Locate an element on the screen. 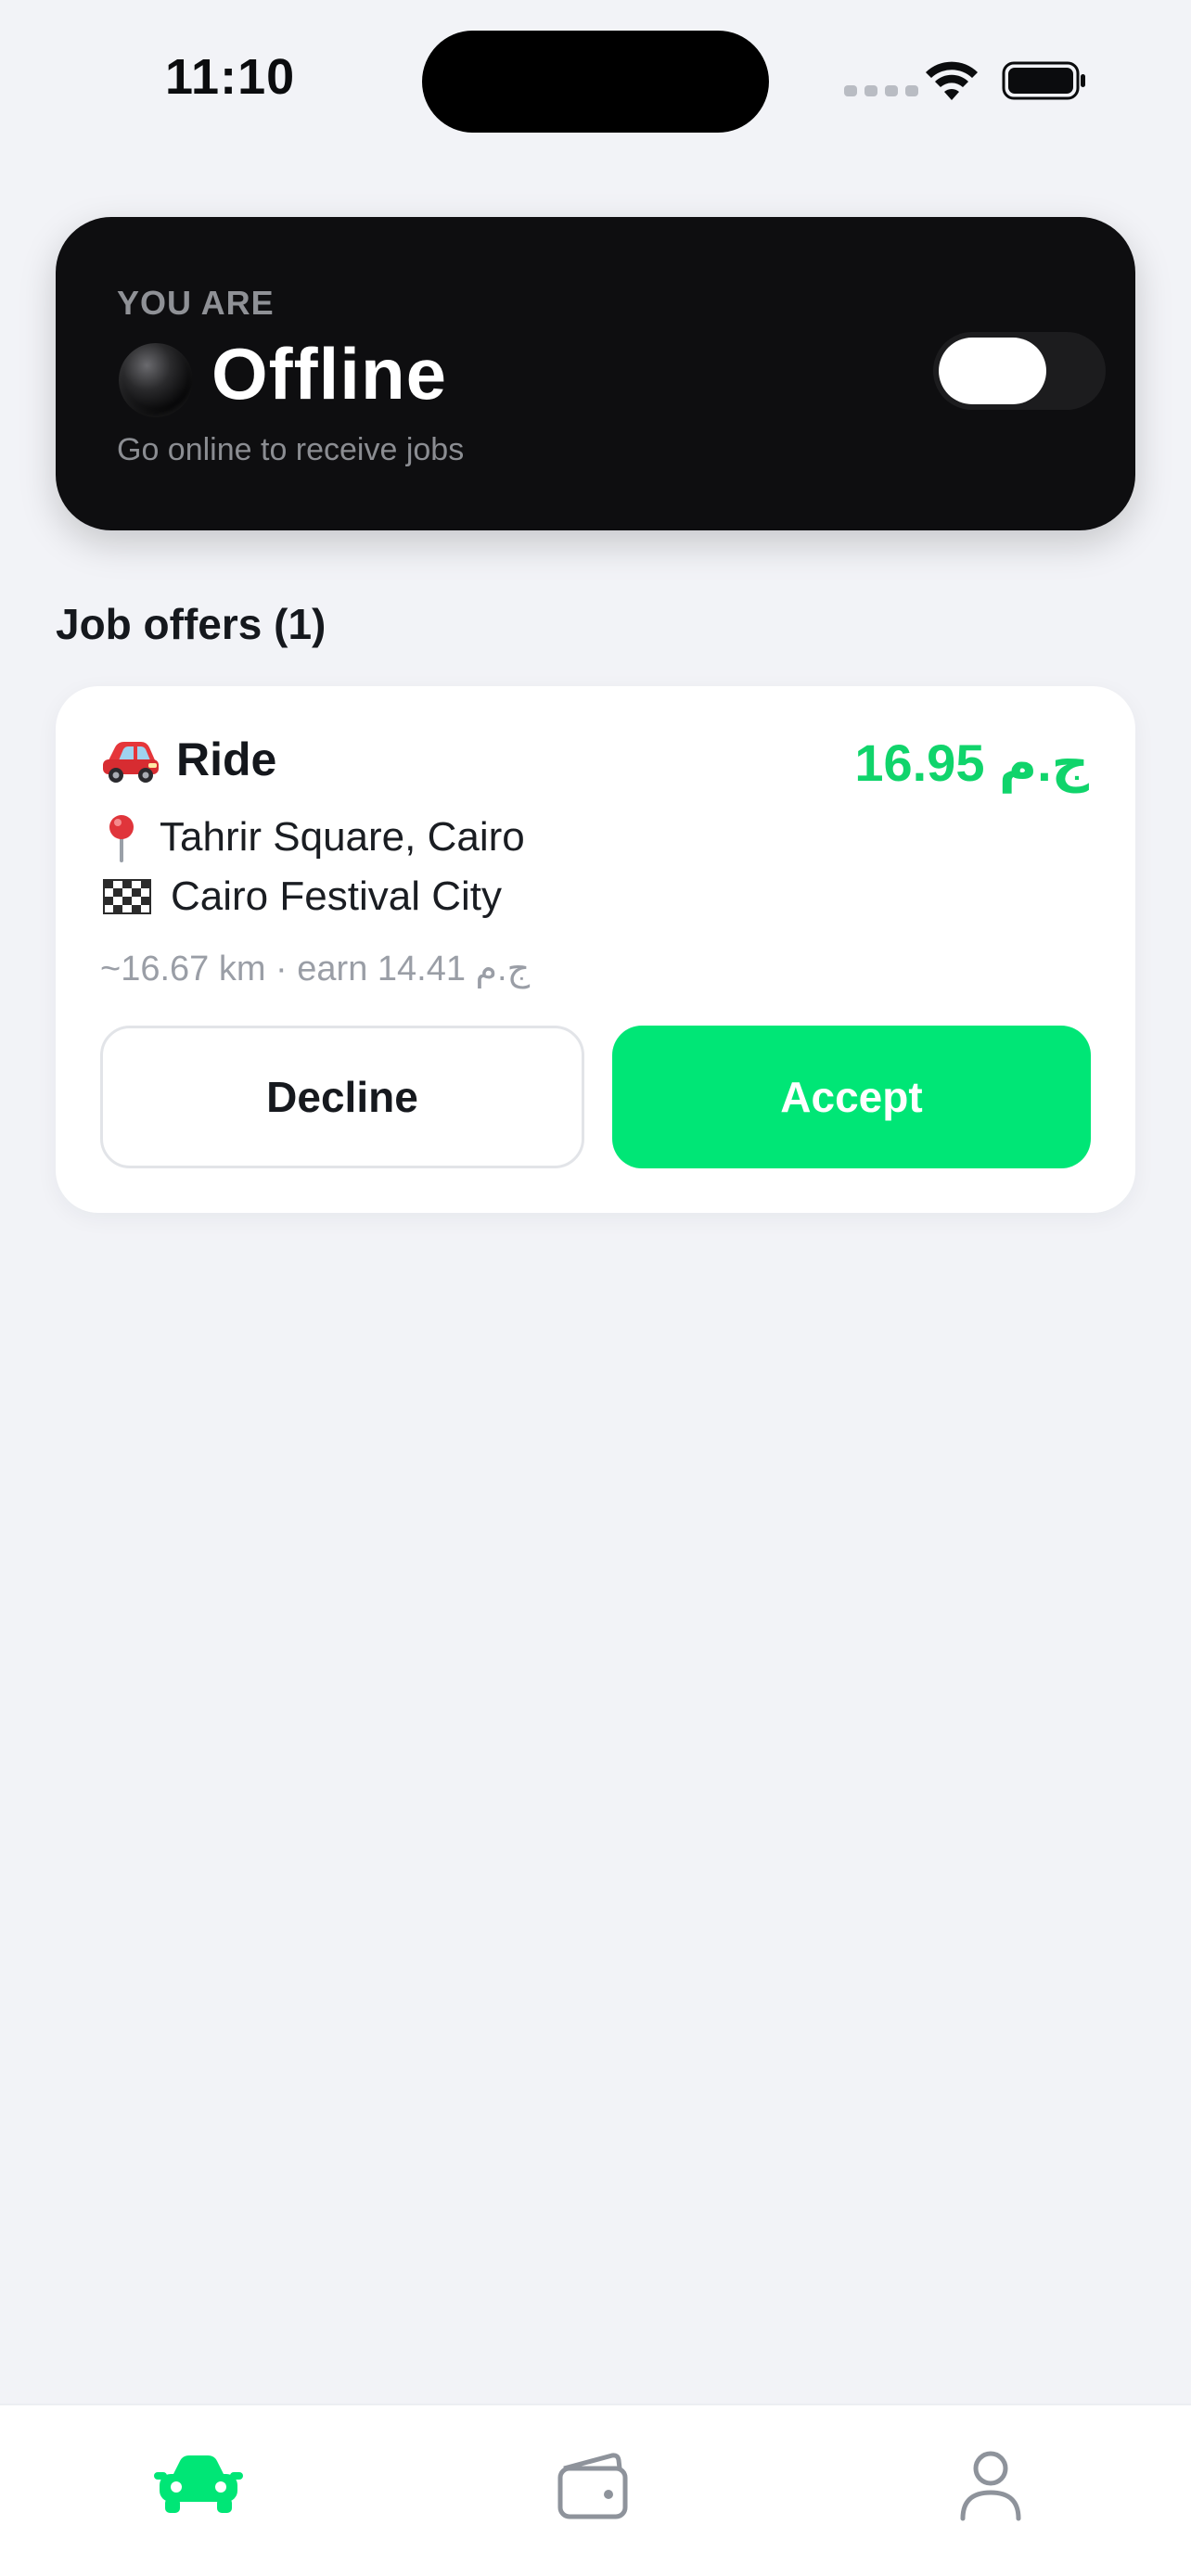 The image size is (1191, 2576). dropoff-address: Cairo Festival City is located at coordinates (336, 896).